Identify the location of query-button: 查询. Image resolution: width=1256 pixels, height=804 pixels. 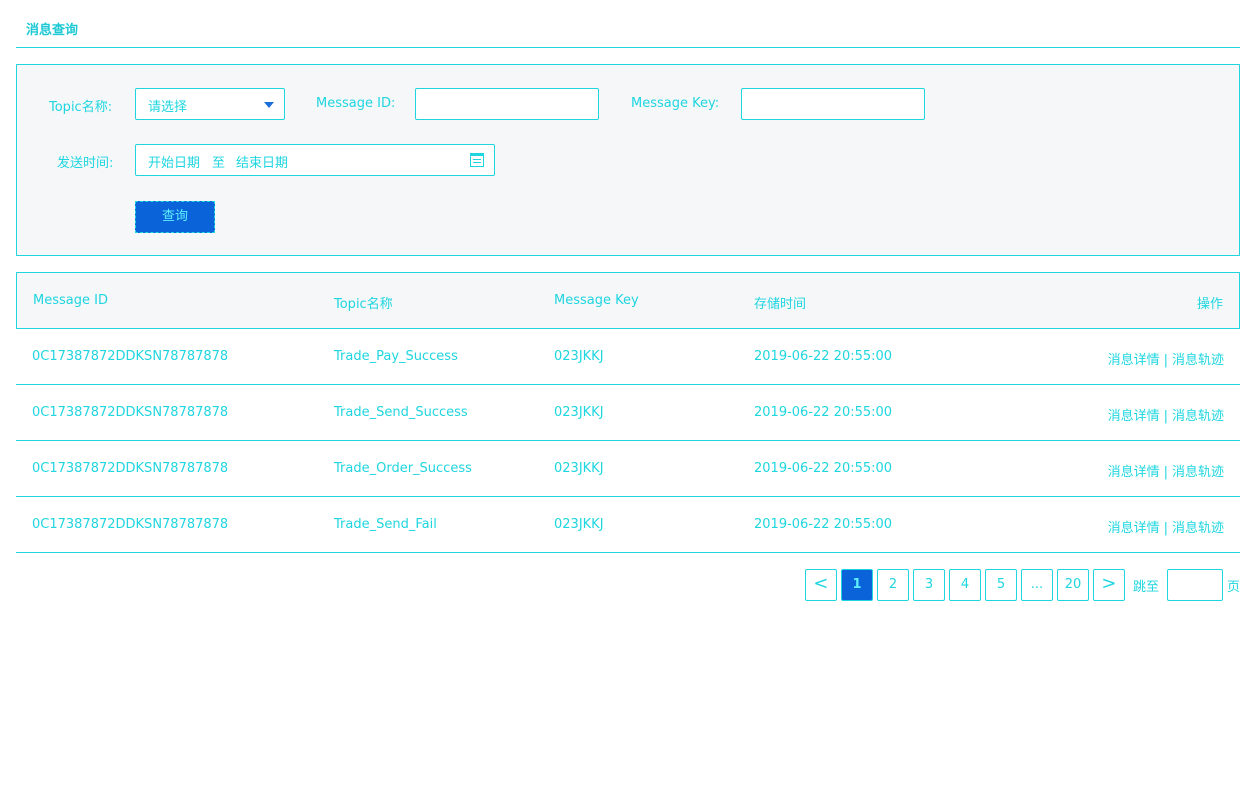
(175, 217).